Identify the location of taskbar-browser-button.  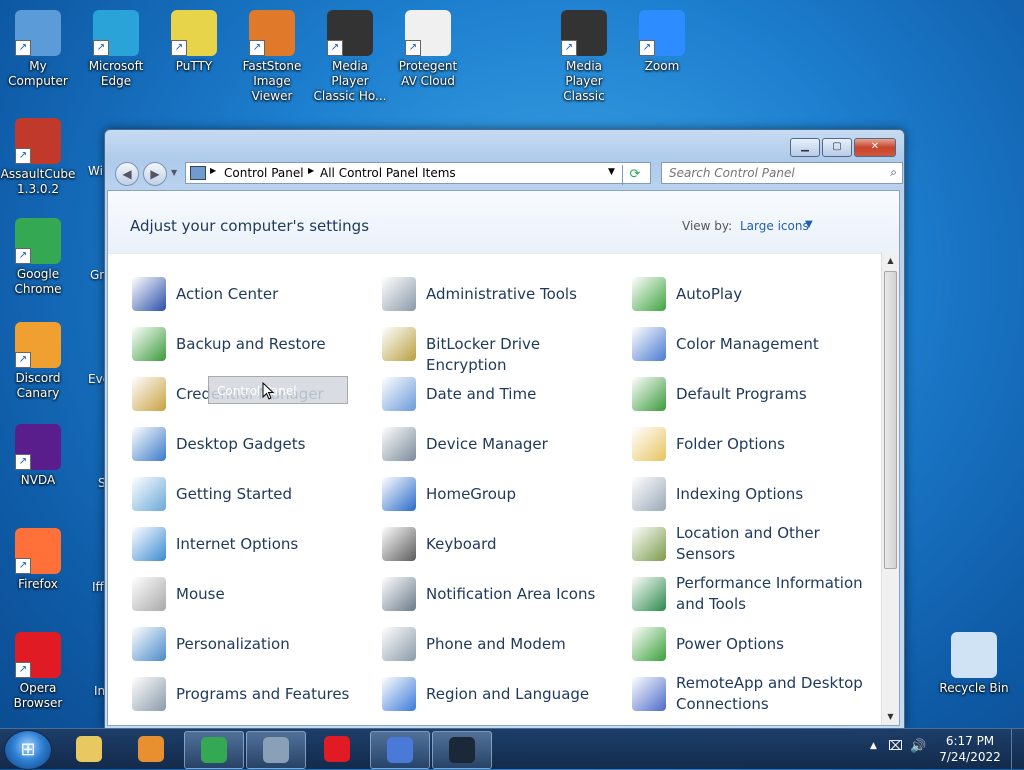
(400, 750).